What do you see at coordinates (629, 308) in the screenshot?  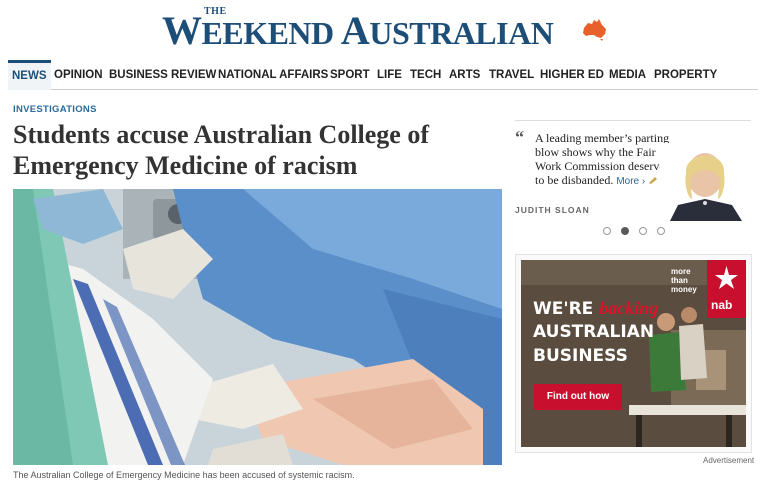 I see `ad-headline-accent: backing` at bounding box center [629, 308].